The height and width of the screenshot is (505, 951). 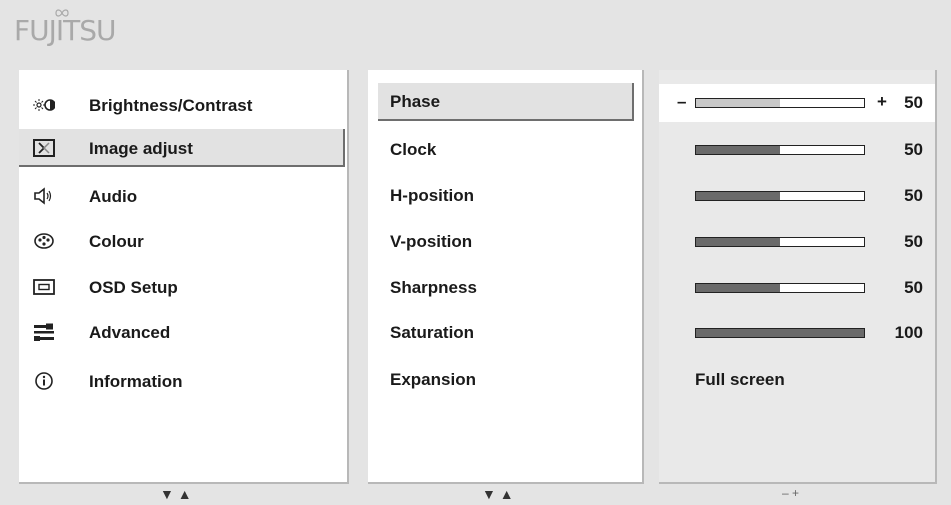 What do you see at coordinates (413, 149) in the screenshot?
I see `submenu-item-label: Clock` at bounding box center [413, 149].